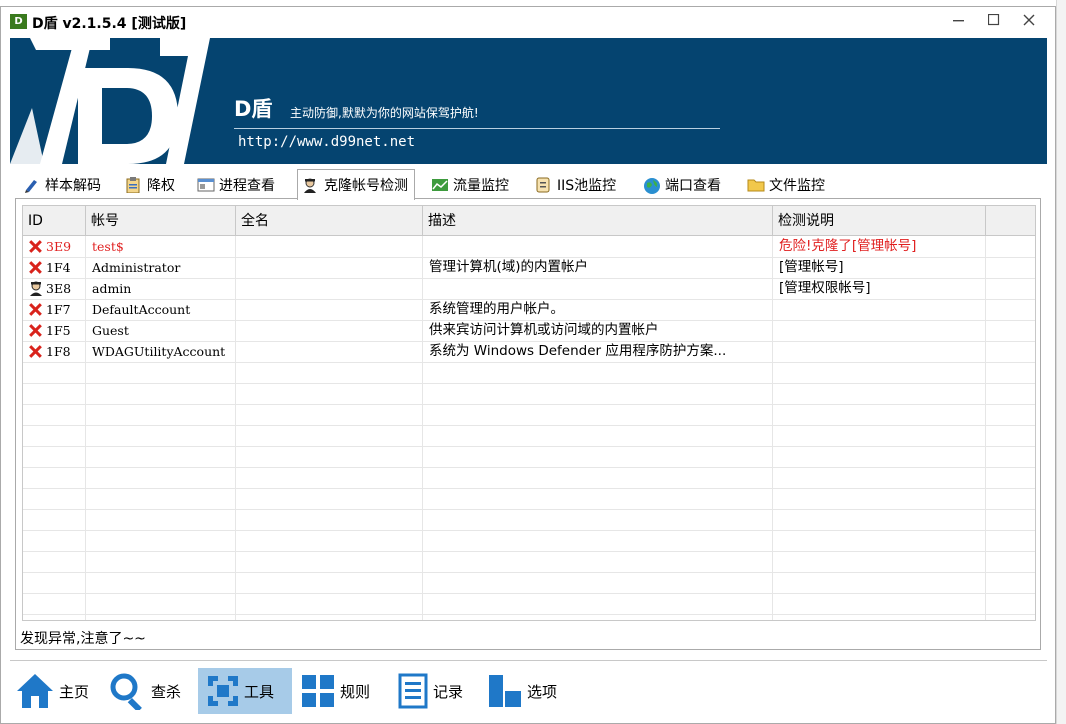 The height and width of the screenshot is (724, 1066). What do you see at coordinates (448, 691) in the screenshot?
I see `nav-label: 记录` at bounding box center [448, 691].